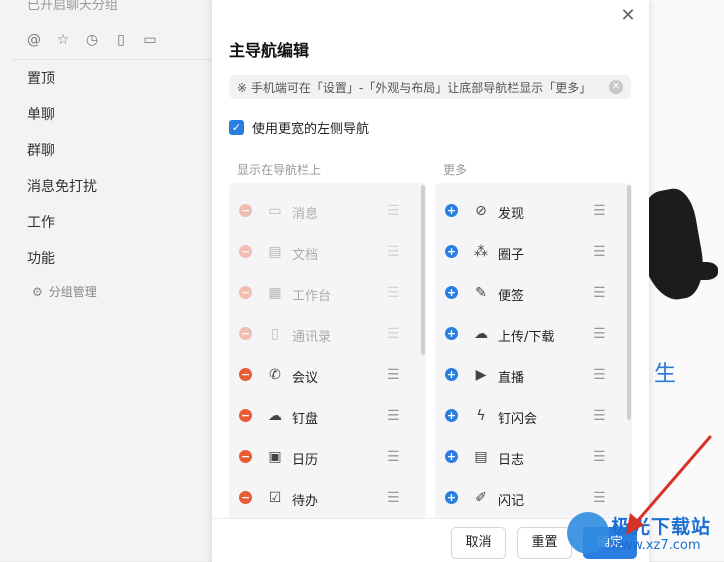 This screenshot has width=724, height=562. I want to click on todo-icon: ☑, so click(275, 498).